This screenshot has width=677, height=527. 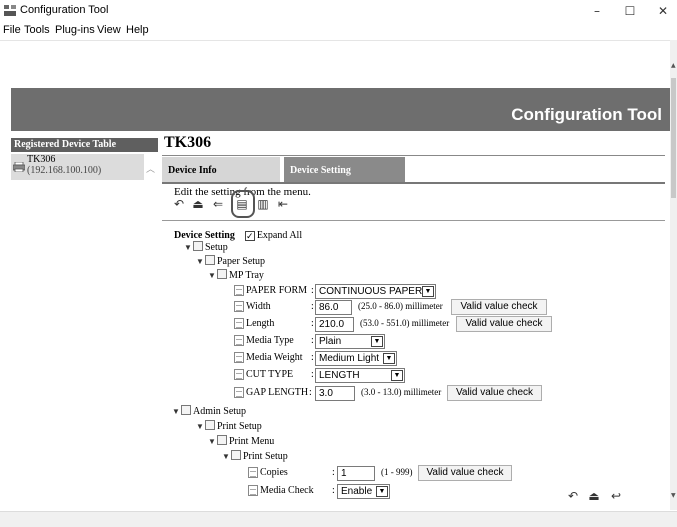 What do you see at coordinates (630, 11) in the screenshot?
I see `maximize-button: ☐` at bounding box center [630, 11].